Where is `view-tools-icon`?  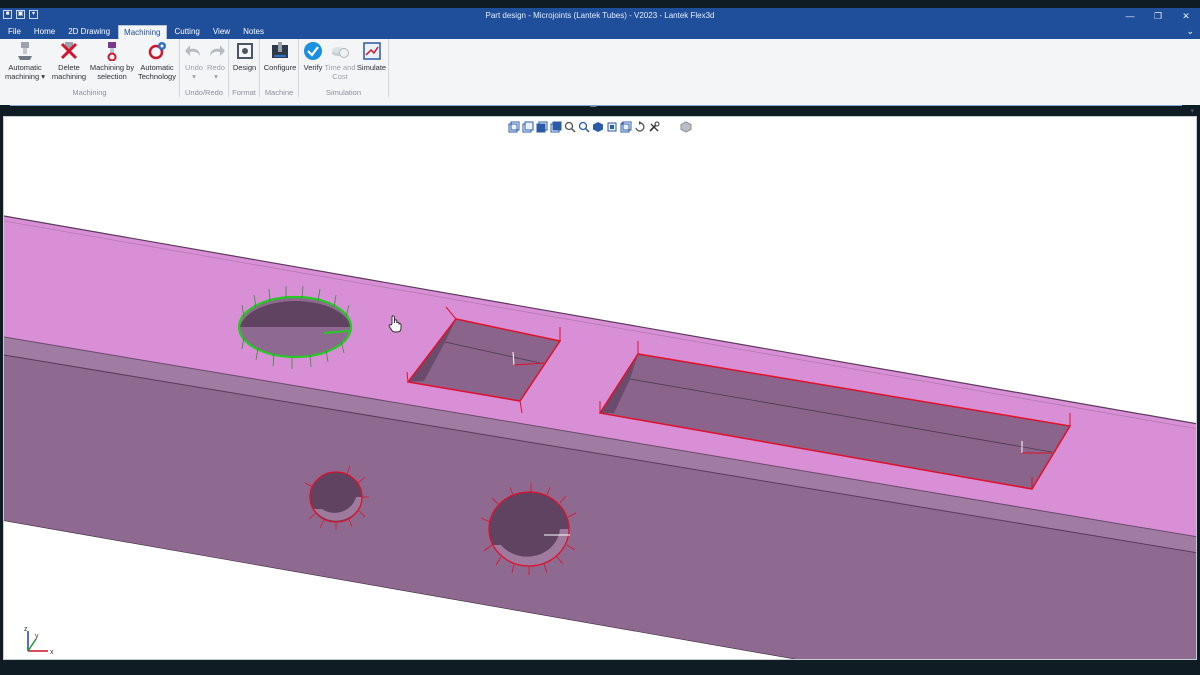
view-tools-icon is located at coordinates (654, 127).